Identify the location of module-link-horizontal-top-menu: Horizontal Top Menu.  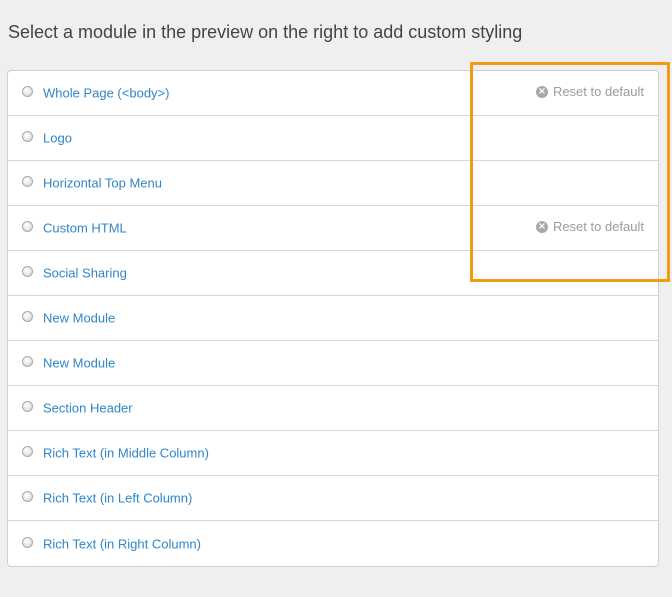
(102, 183).